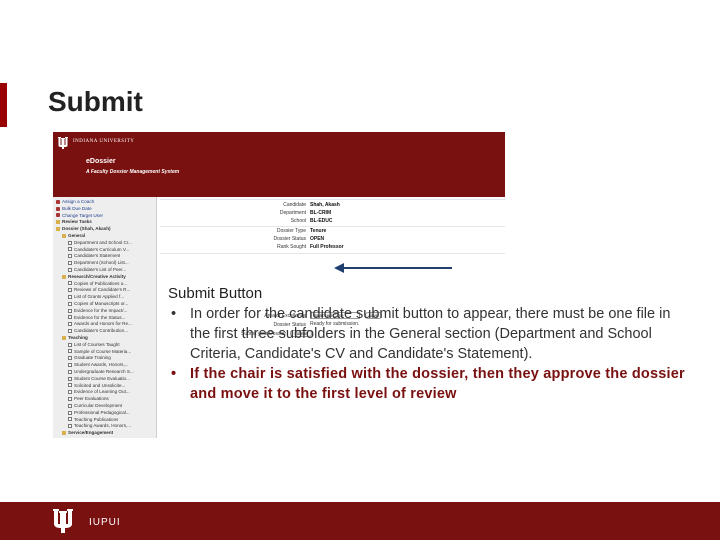 This screenshot has height=540, width=720. What do you see at coordinates (97, 344) in the screenshot?
I see `tree-item-label: List of Courses Taught` at bounding box center [97, 344].